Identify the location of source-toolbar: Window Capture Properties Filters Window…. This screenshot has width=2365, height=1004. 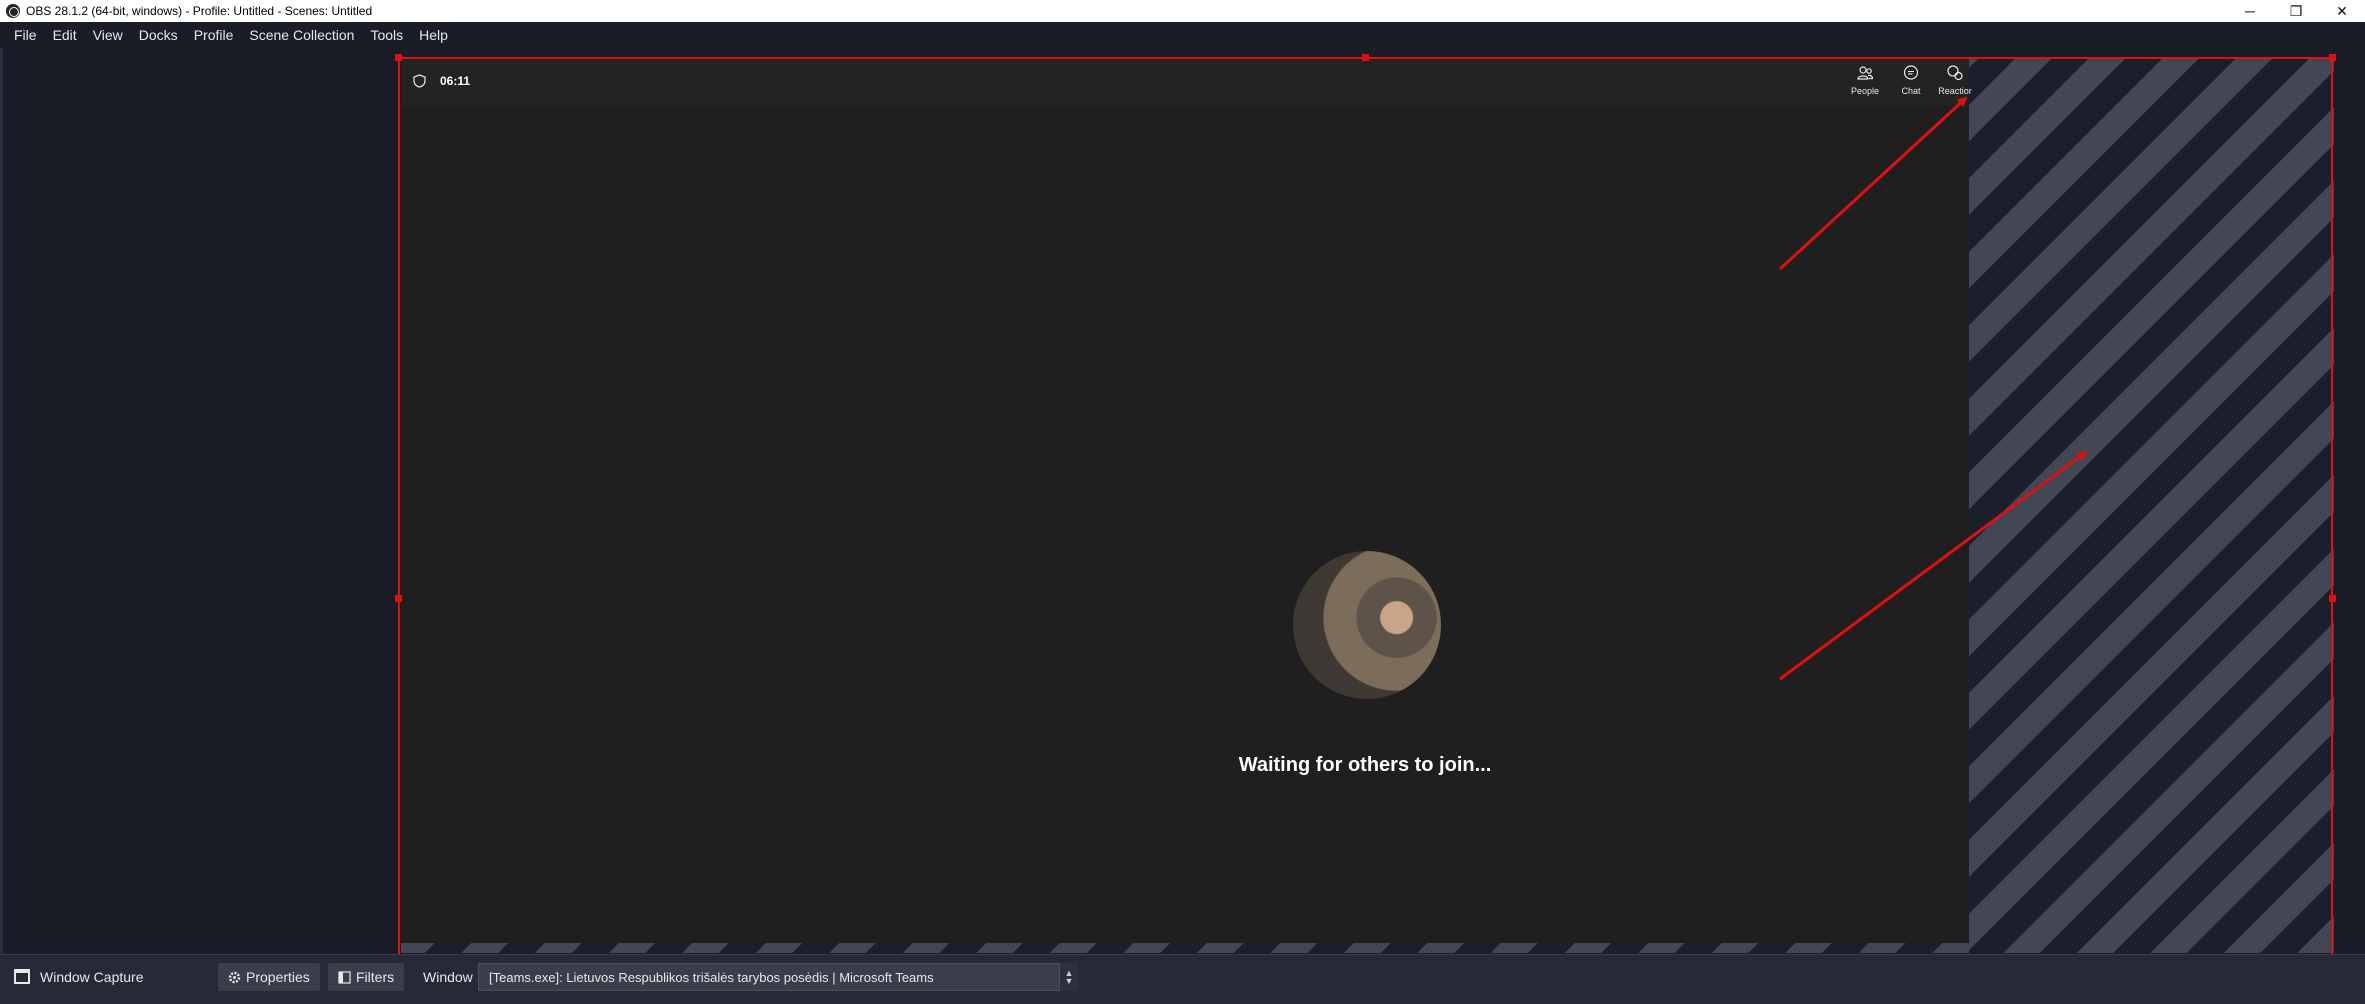
(1182, 979).